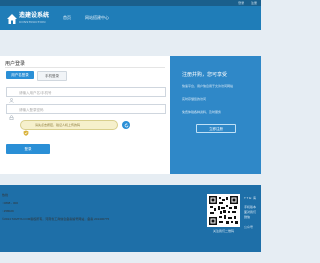 The image size is (320, 263). I want to click on bottom-strip, so click(130, 257).